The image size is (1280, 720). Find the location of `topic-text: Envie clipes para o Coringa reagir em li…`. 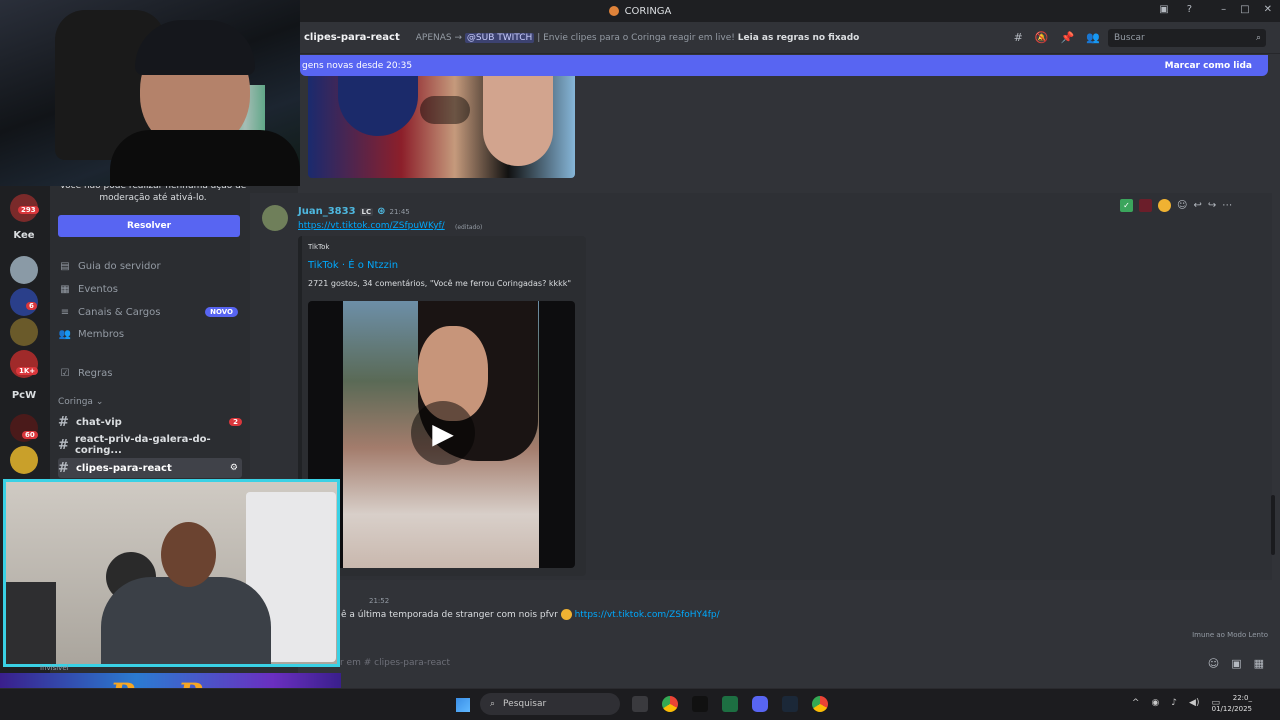

topic-text: Envie clipes para o Coringa reagir em li… is located at coordinates (639, 37).